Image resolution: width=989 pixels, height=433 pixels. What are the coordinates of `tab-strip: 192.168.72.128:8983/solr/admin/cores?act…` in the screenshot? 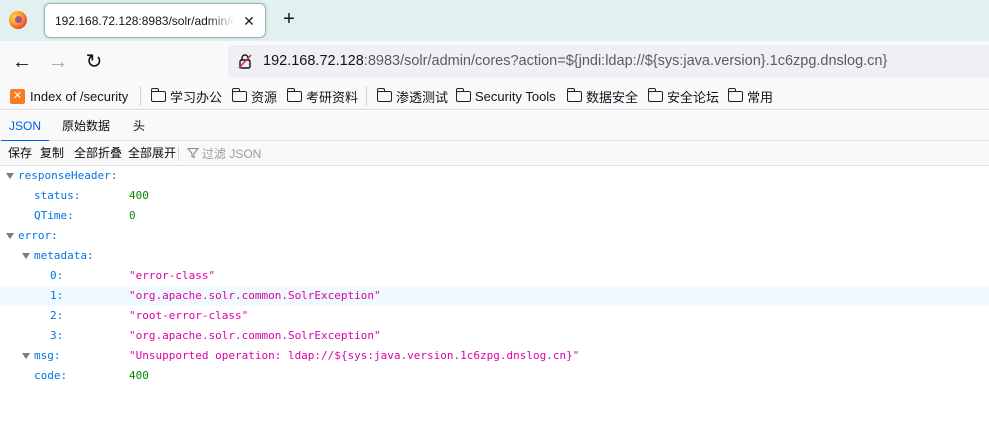 It's located at (494, 20).